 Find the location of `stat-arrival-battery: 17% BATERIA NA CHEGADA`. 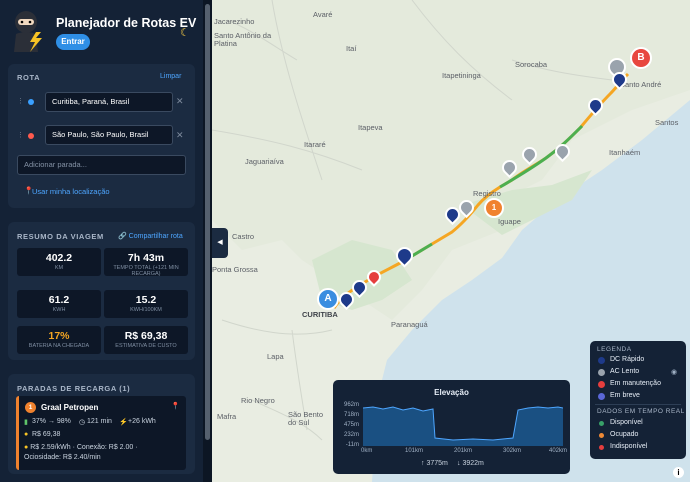

stat-arrival-battery: 17% BATERIA NA CHEGADA is located at coordinates (59, 340).